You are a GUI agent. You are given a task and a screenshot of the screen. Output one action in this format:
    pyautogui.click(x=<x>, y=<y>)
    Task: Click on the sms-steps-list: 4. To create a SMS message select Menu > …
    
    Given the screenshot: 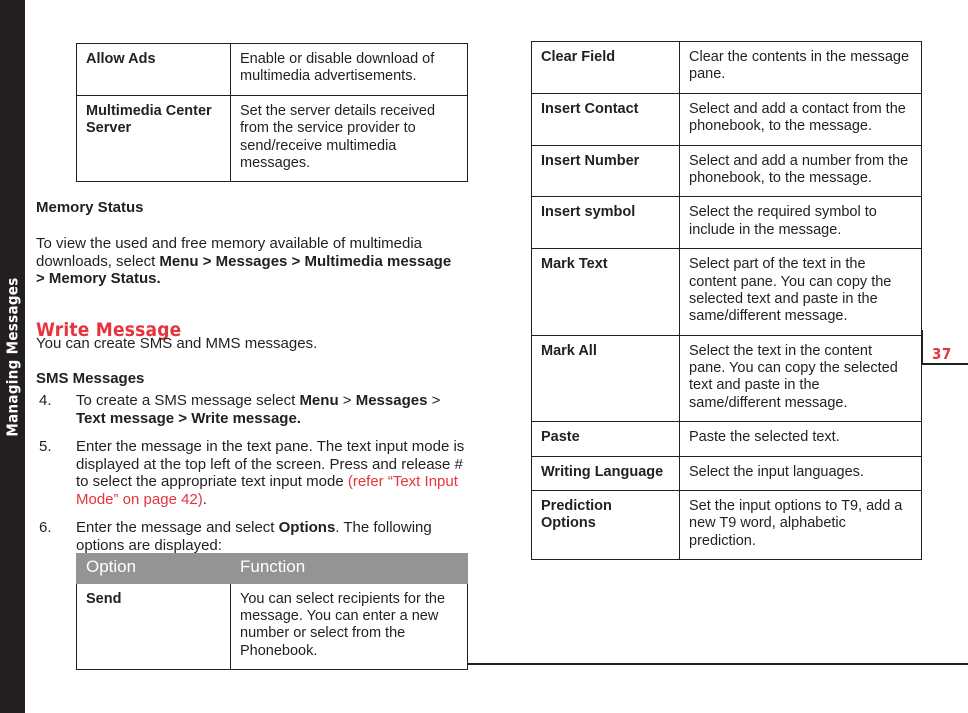 What is the action you would take?
    pyautogui.click(x=252, y=478)
    